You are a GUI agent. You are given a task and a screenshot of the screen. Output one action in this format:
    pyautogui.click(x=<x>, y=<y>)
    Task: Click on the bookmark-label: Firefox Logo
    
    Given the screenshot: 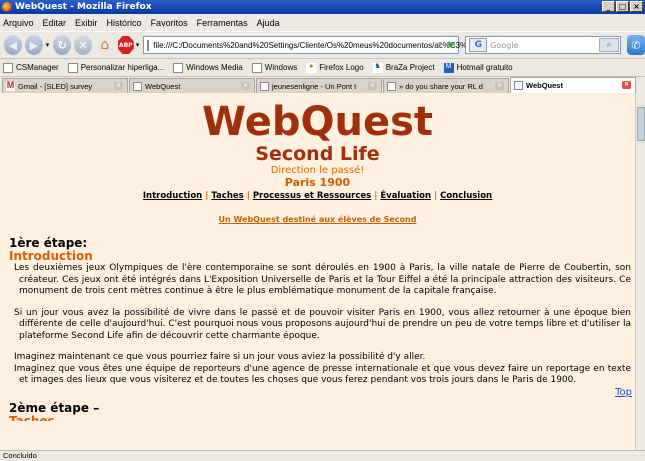 What is the action you would take?
    pyautogui.click(x=341, y=67)
    